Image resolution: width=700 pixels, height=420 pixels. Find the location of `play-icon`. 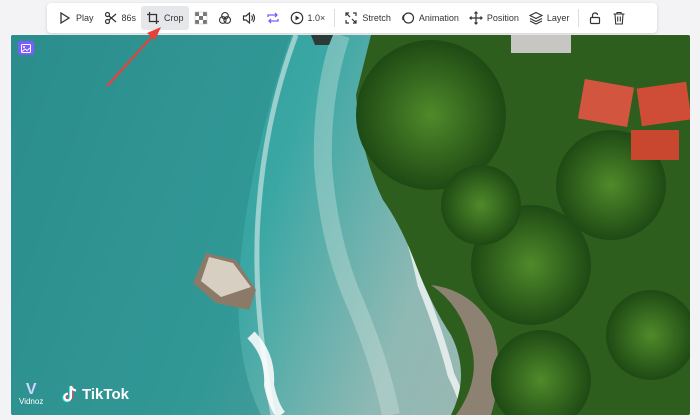

play-icon is located at coordinates (65, 18).